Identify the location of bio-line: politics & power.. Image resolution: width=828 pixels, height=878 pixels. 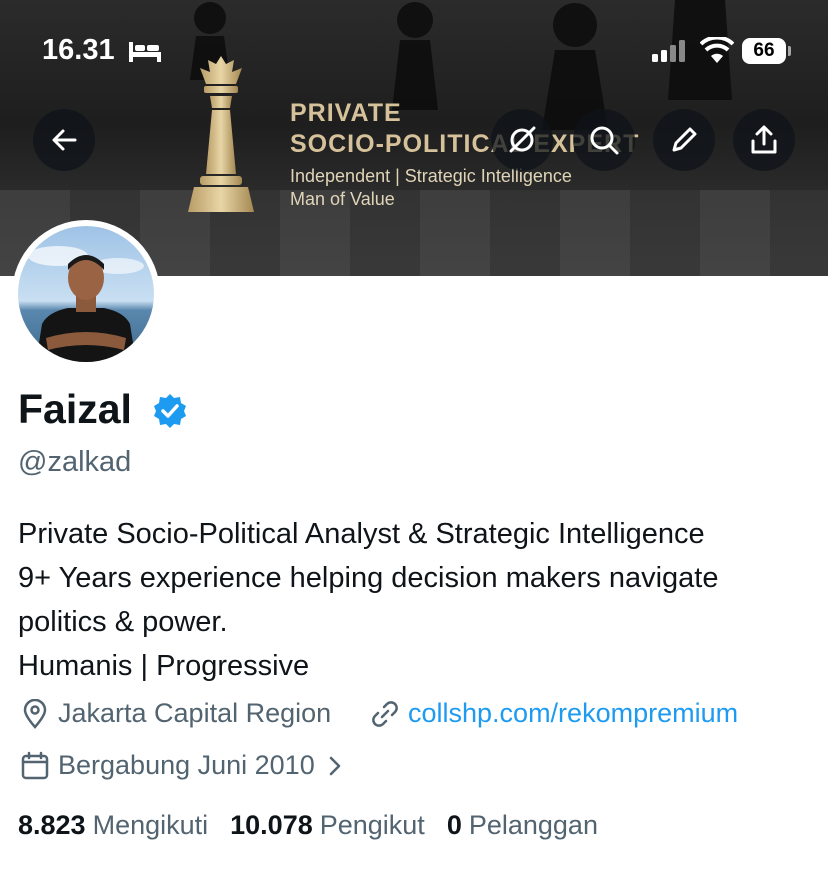
(123, 622).